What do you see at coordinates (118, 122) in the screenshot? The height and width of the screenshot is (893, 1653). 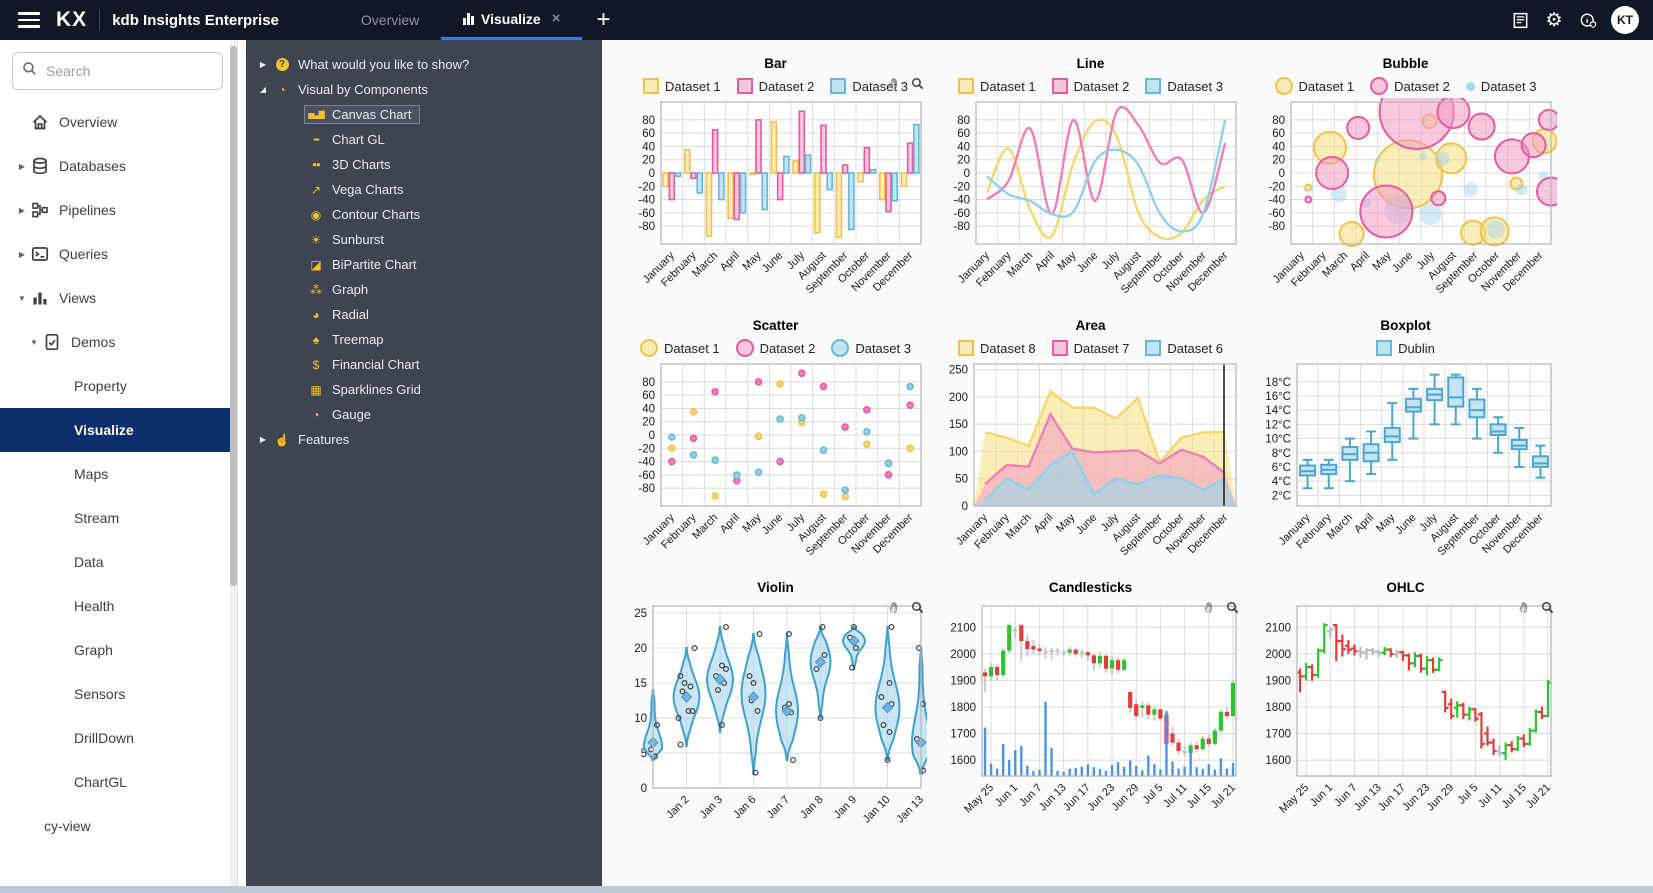 I see `sidebar-item-overview: Overview` at bounding box center [118, 122].